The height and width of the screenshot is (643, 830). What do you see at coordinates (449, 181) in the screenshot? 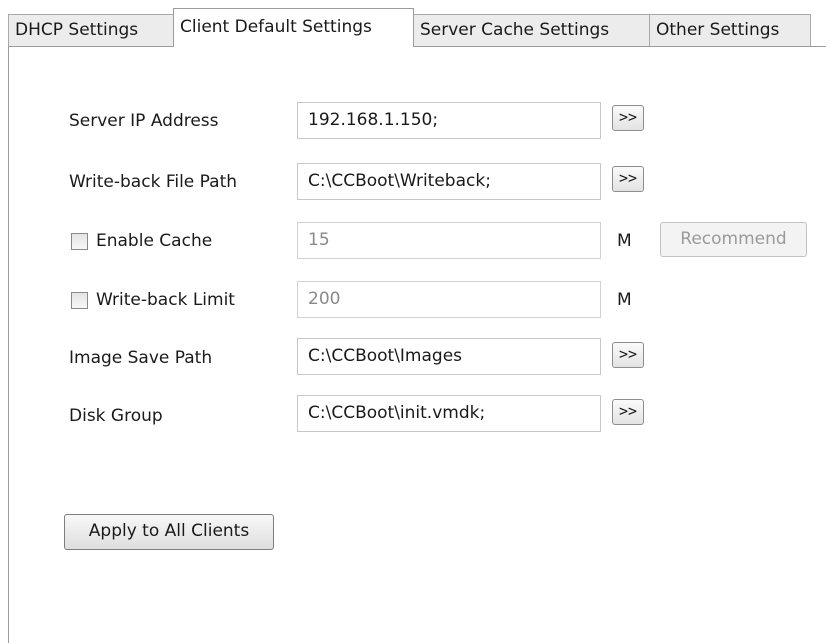
I see `writeback-path-input: C:\CCBoot\Writeback;` at bounding box center [449, 181].